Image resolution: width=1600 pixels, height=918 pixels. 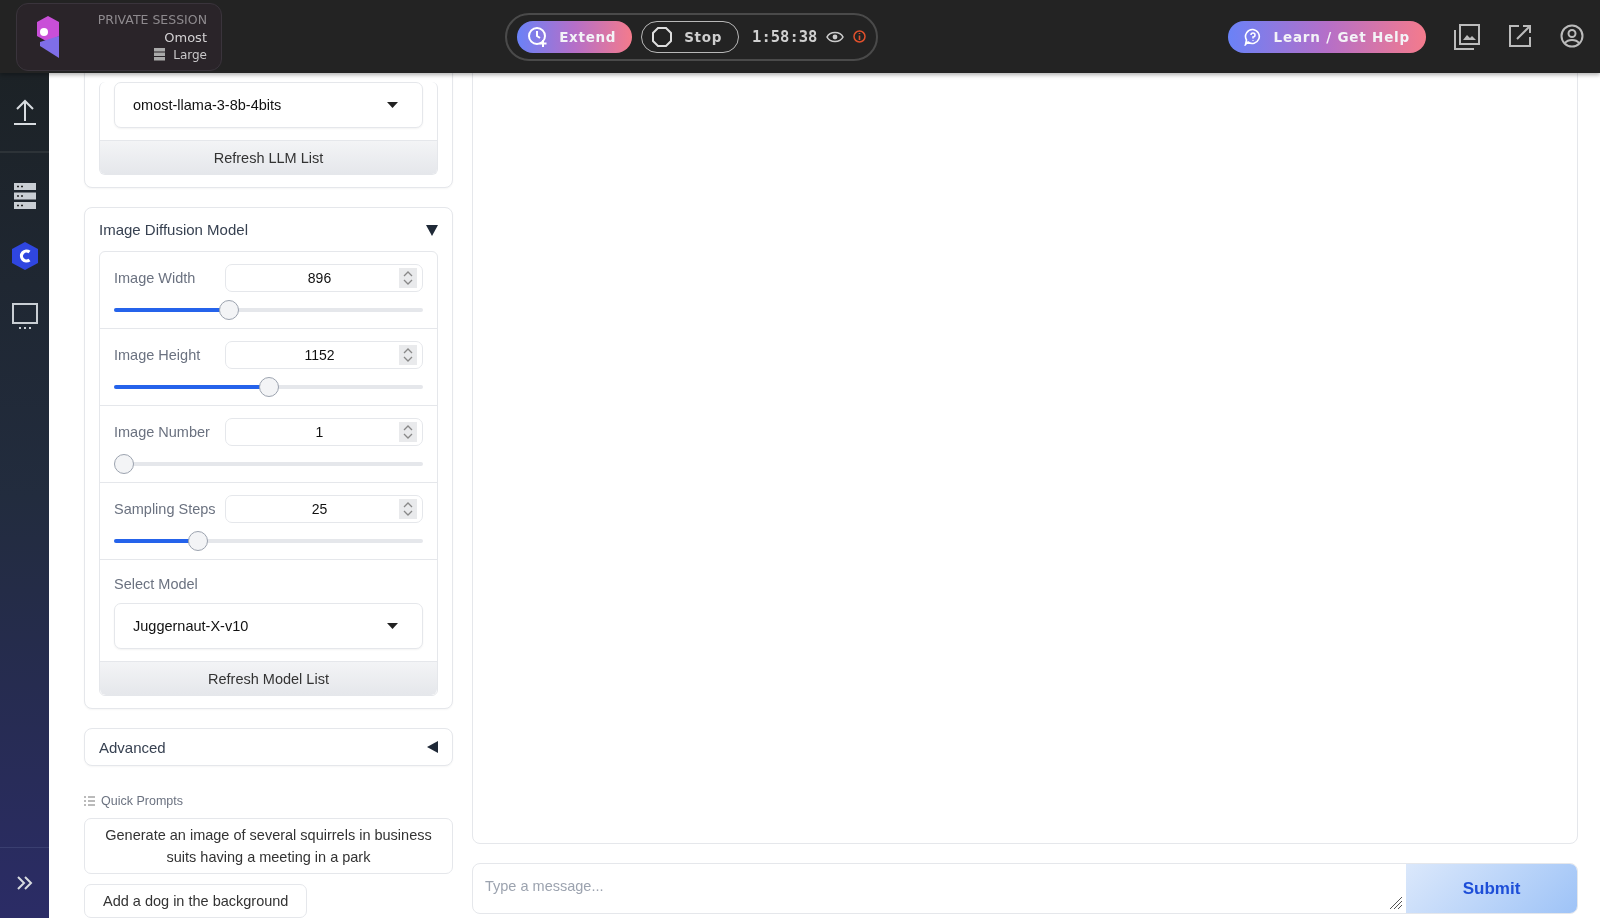 What do you see at coordinates (24, 112) in the screenshot?
I see `upload-icon` at bounding box center [24, 112].